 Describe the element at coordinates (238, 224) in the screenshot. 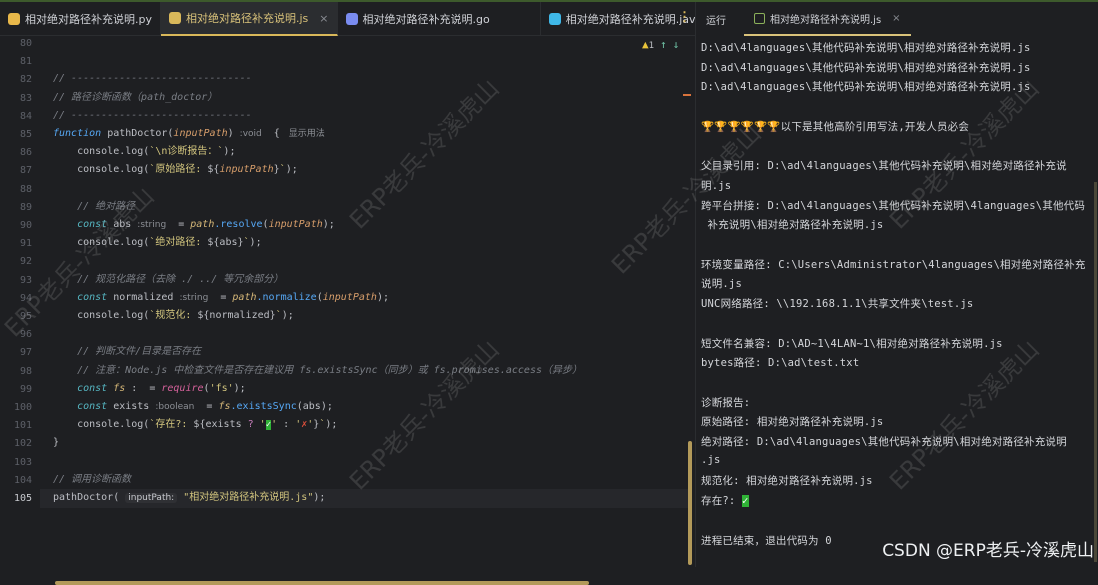

I see `method: .resolve` at that location.